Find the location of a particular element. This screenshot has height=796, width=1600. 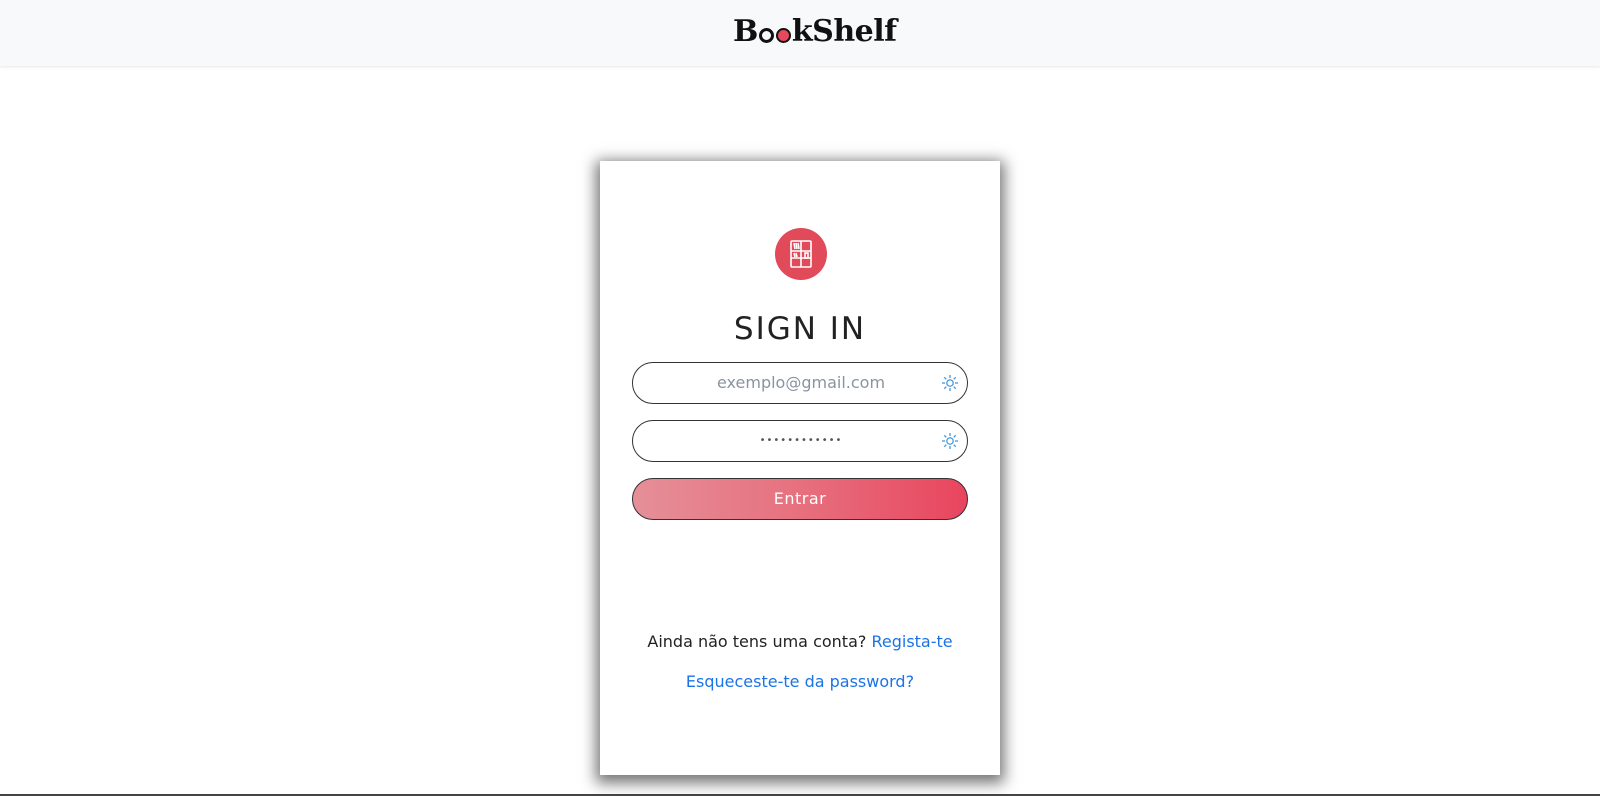

register-prompt-line: Ainda não tens uma conta? Regista-te is located at coordinates (800, 641).